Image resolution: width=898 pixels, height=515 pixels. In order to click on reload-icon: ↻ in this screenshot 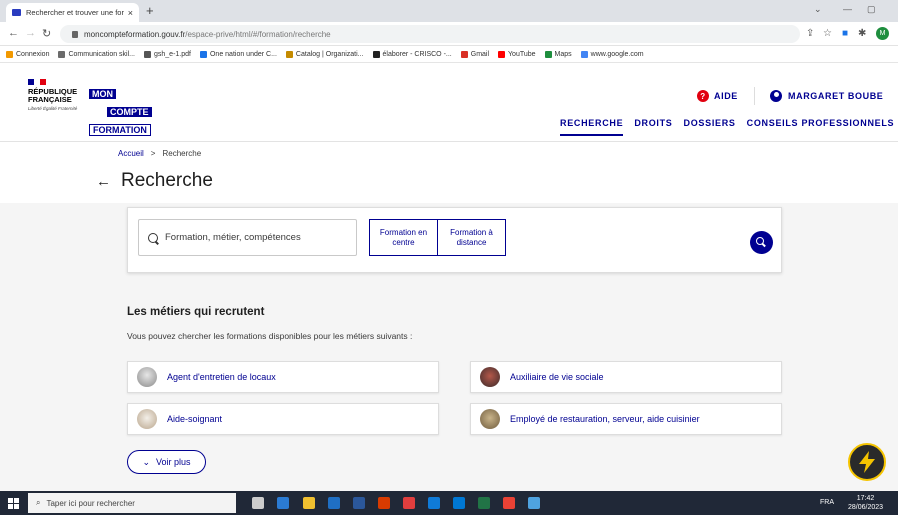, I will do `click(46, 33)`.